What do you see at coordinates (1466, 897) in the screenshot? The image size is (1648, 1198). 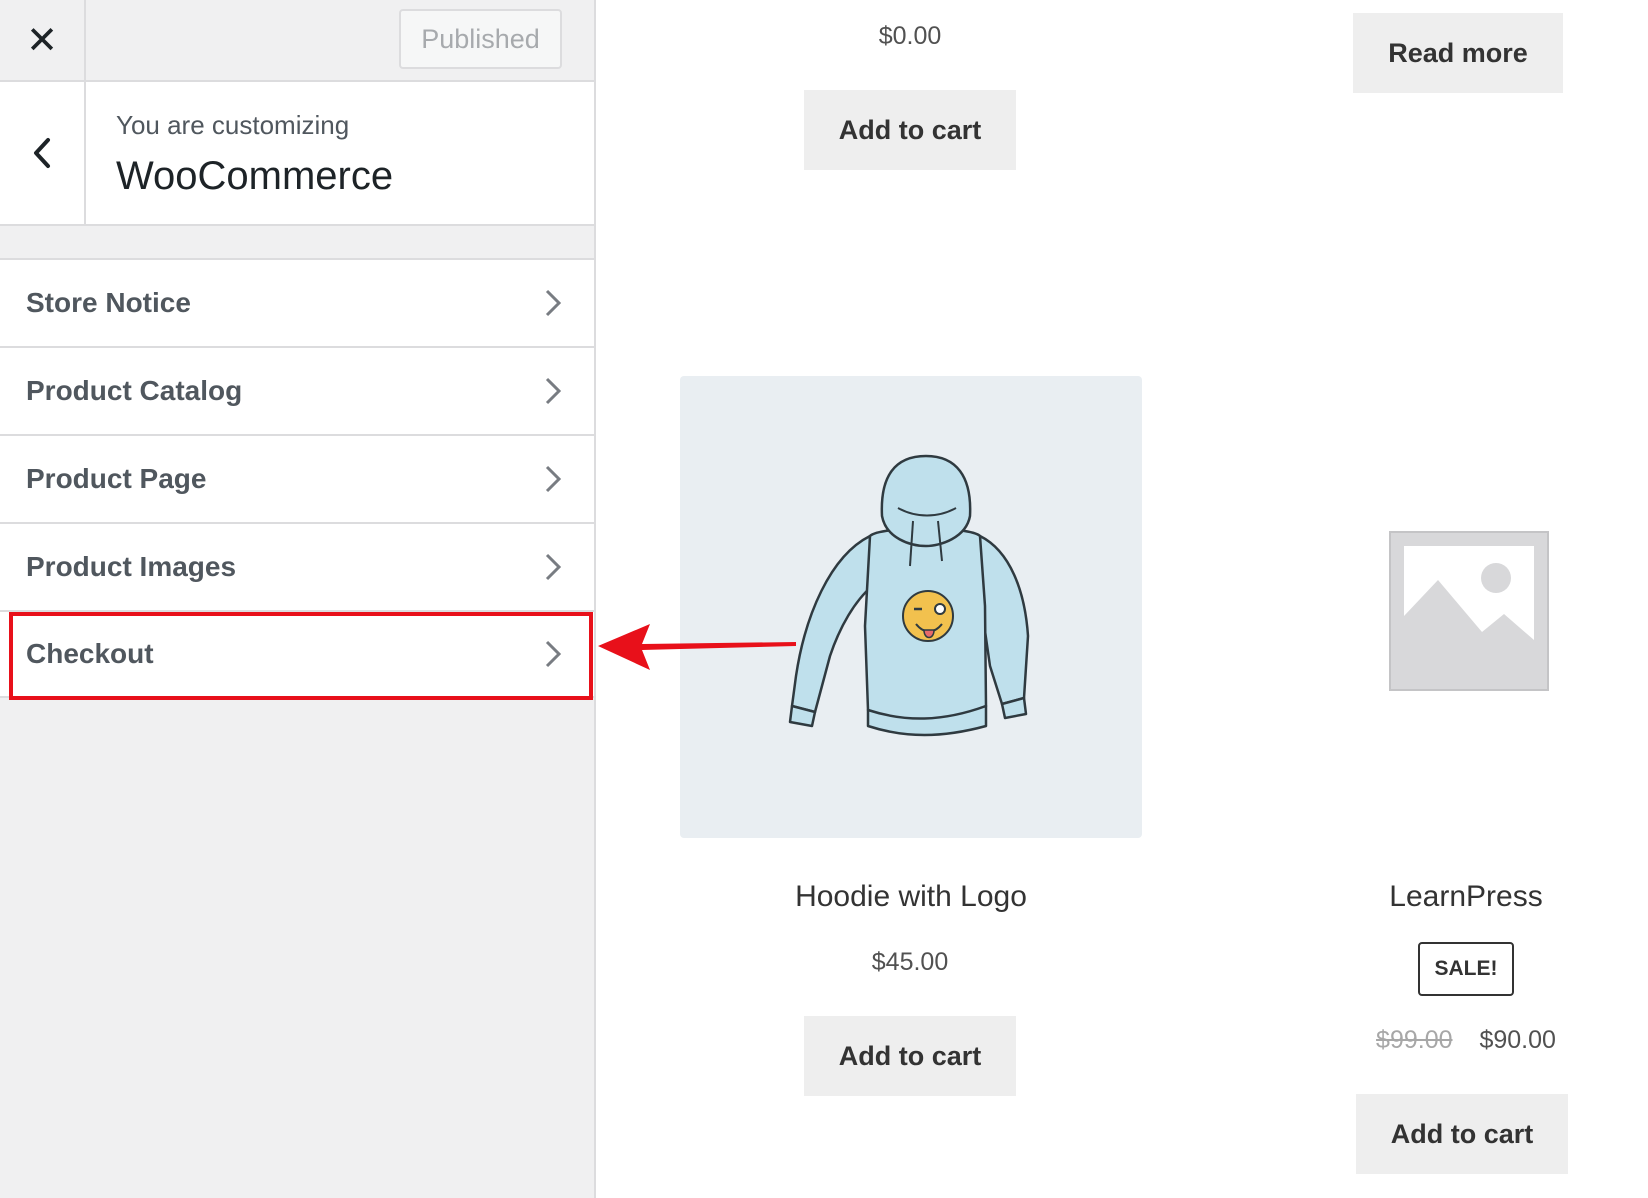 I see `product-title: LearnPress` at bounding box center [1466, 897].